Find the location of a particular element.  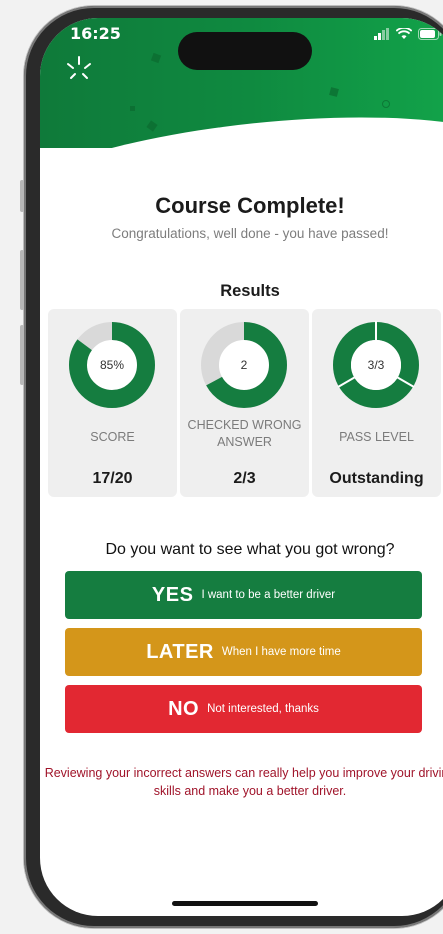

wrong-answer-label: CHECKED WRONG ANSWER is located at coordinates (244, 433).